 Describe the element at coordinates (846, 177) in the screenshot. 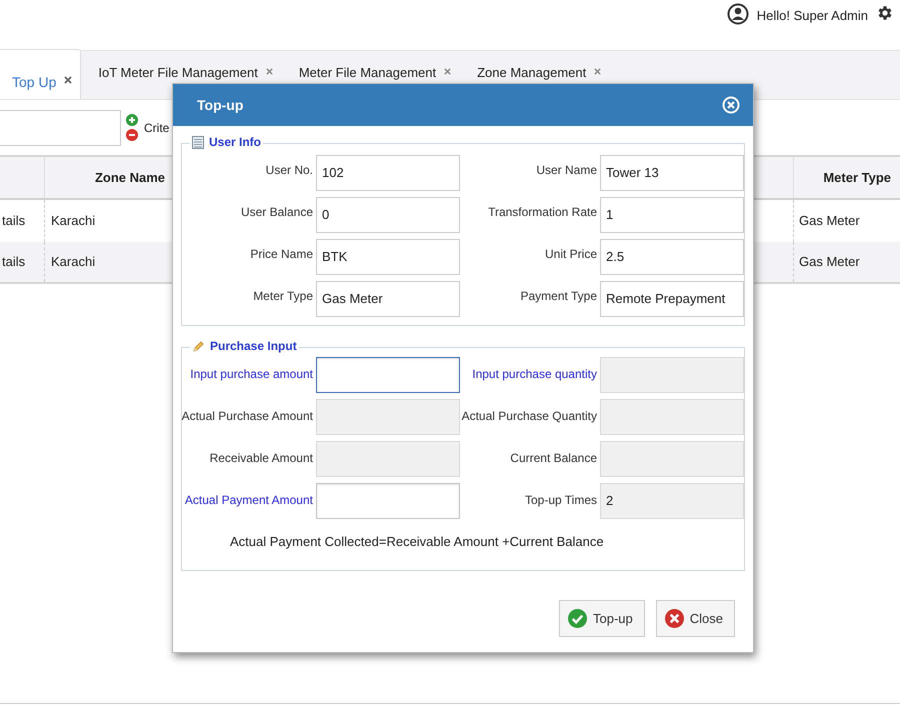

I see `column-header: Meter Type` at that location.